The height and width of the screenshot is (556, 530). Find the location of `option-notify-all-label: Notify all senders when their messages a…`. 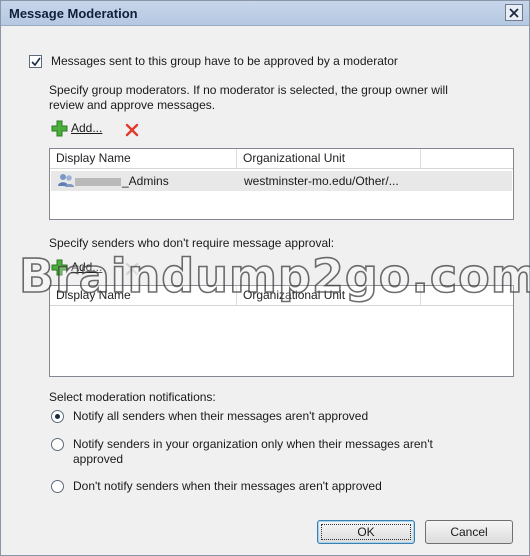

option-notify-all-label: Notify all senders when their messages a… is located at coordinates (220, 416).